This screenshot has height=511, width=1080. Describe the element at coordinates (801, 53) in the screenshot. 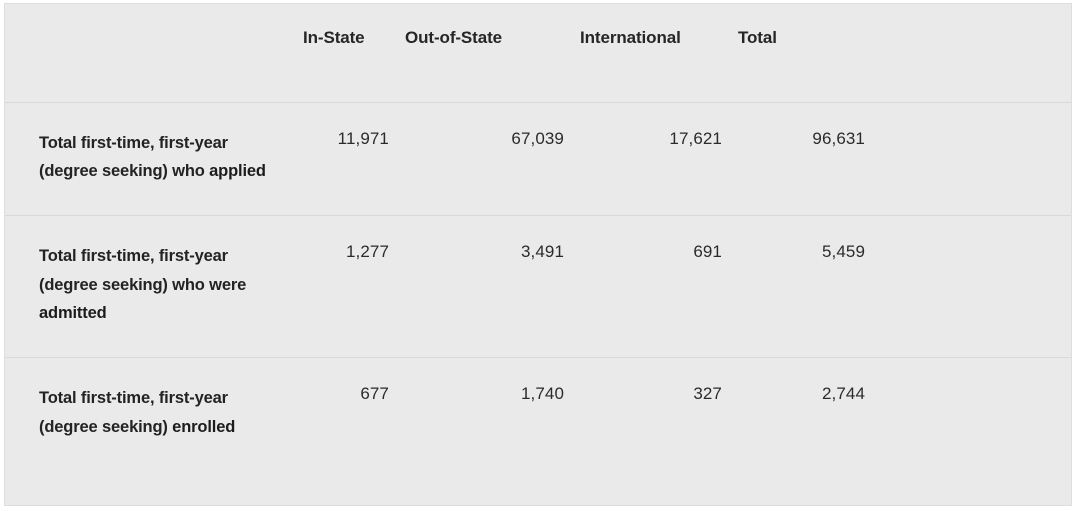

I see `column-header-total: Total` at that location.